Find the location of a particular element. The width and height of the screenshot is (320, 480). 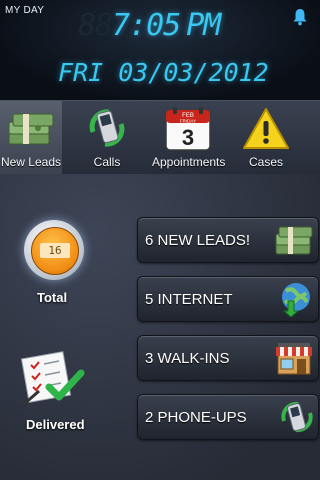

bell-icon is located at coordinates (300, 17).